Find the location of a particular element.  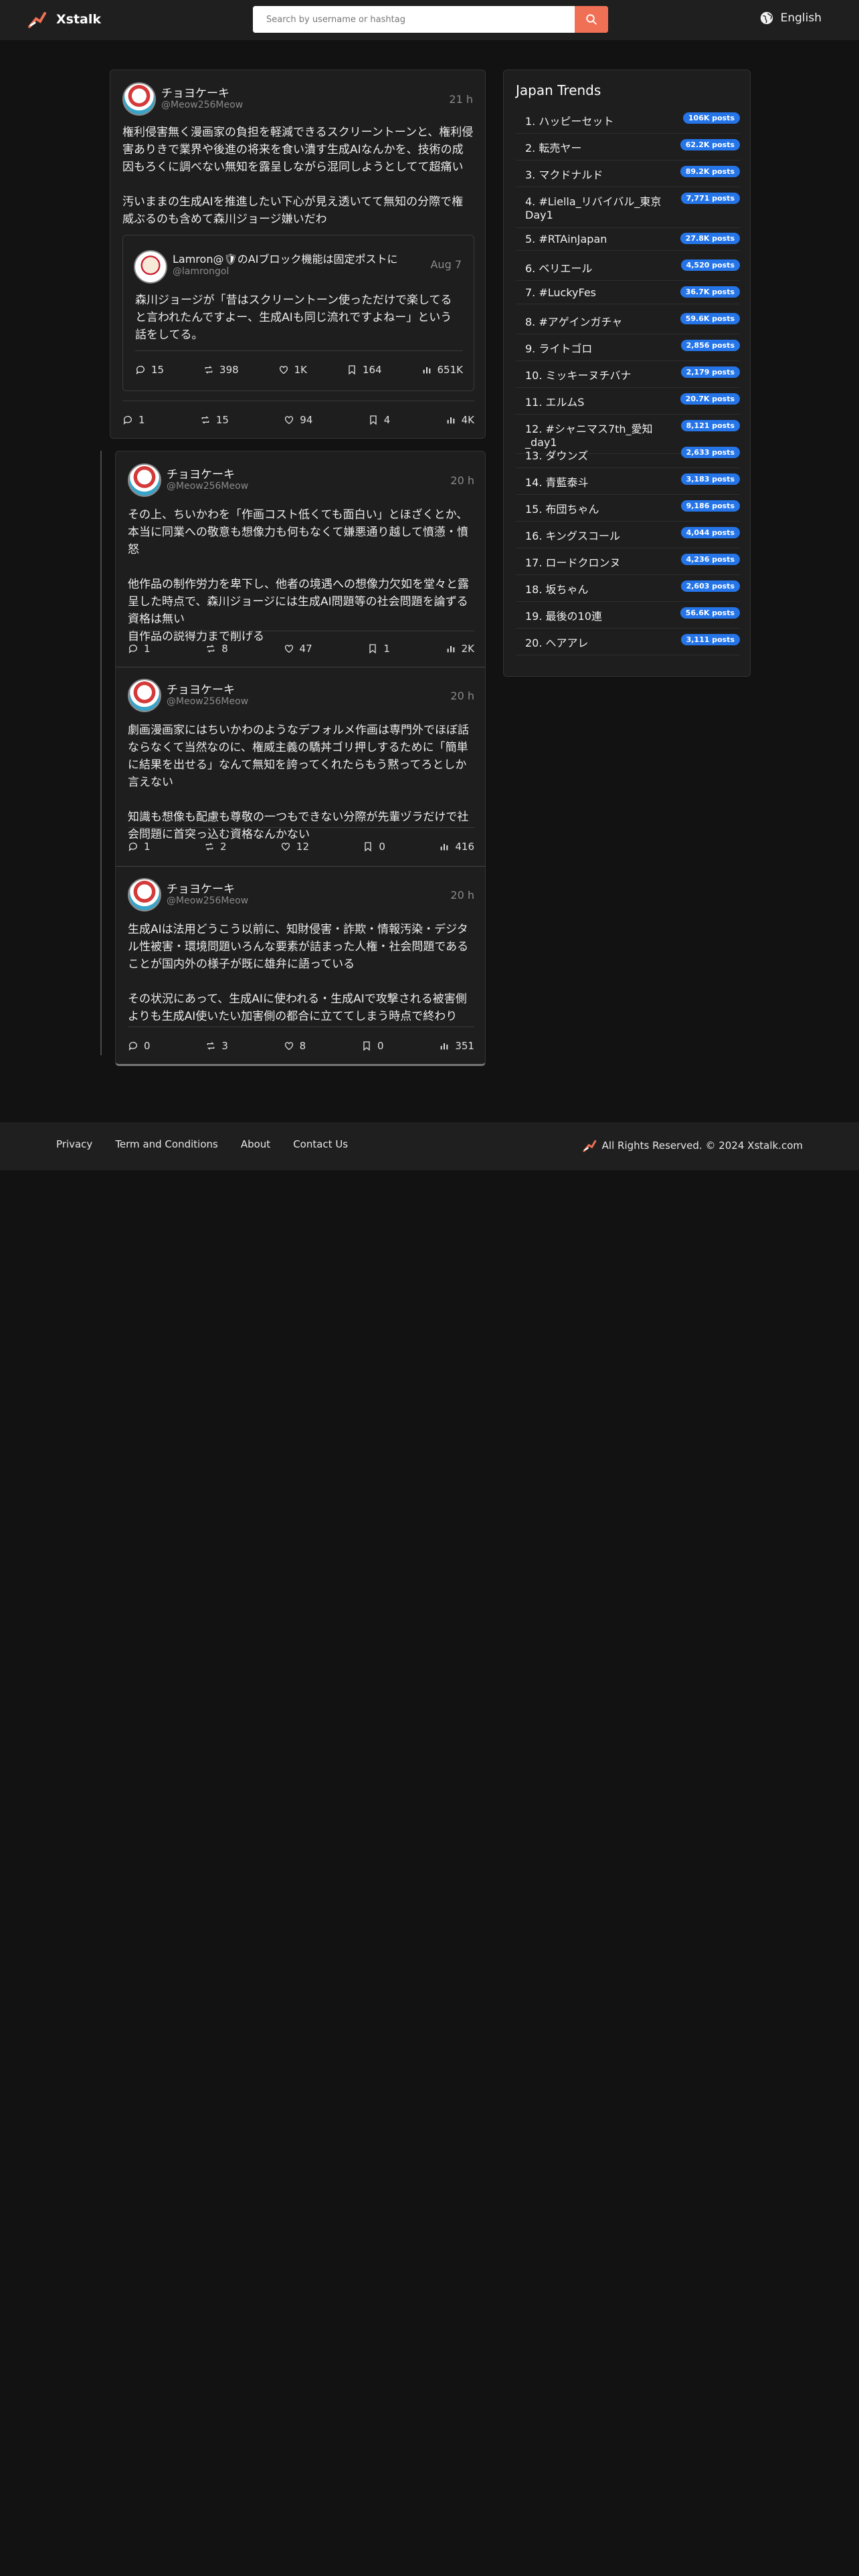

views-button: 416 is located at coordinates (456, 847).